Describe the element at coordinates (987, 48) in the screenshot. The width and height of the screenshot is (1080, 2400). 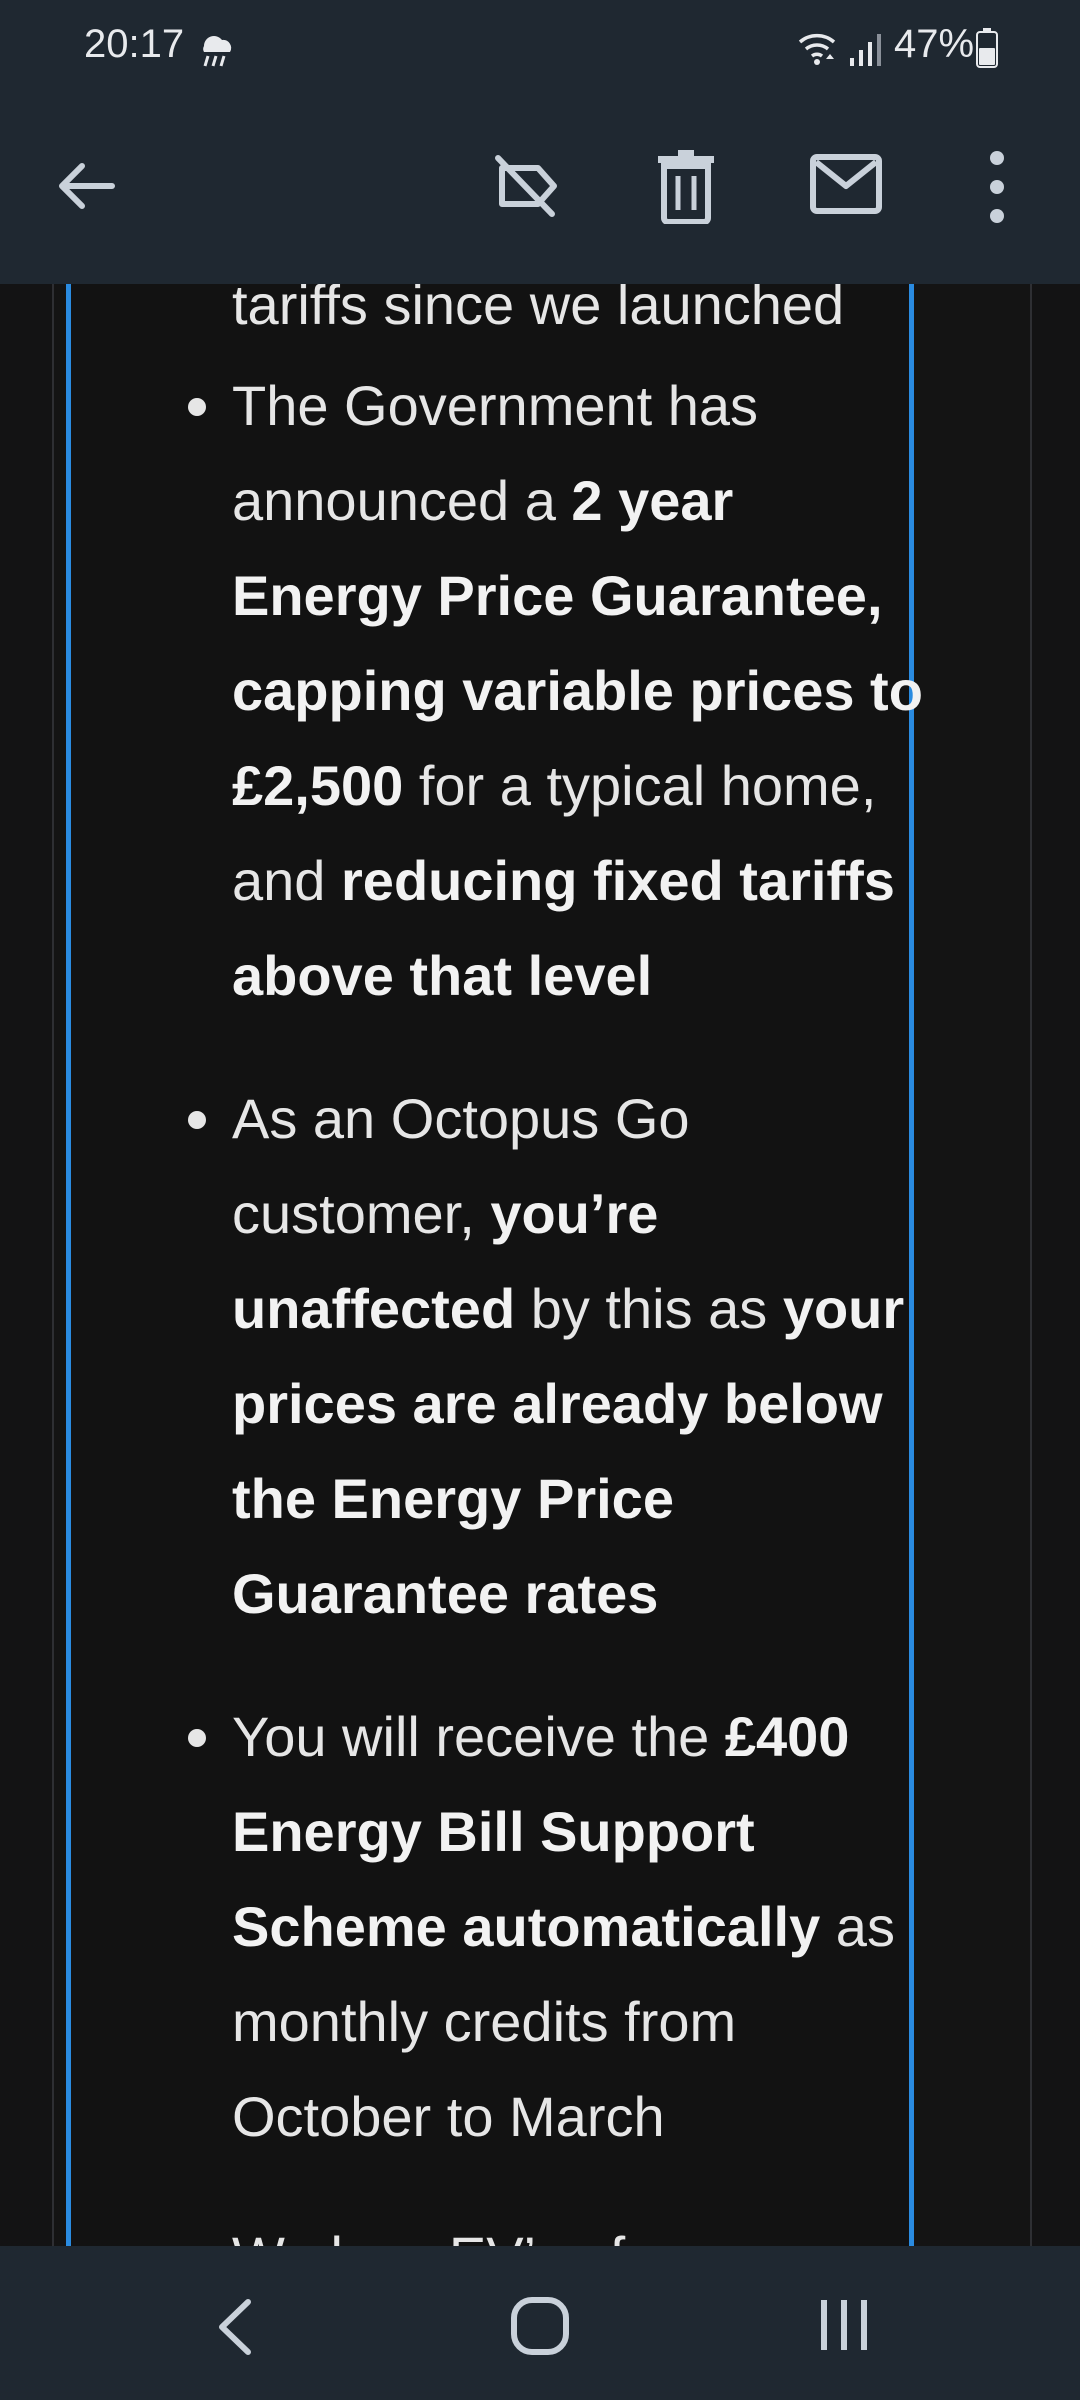
I see `battery-icon` at that location.